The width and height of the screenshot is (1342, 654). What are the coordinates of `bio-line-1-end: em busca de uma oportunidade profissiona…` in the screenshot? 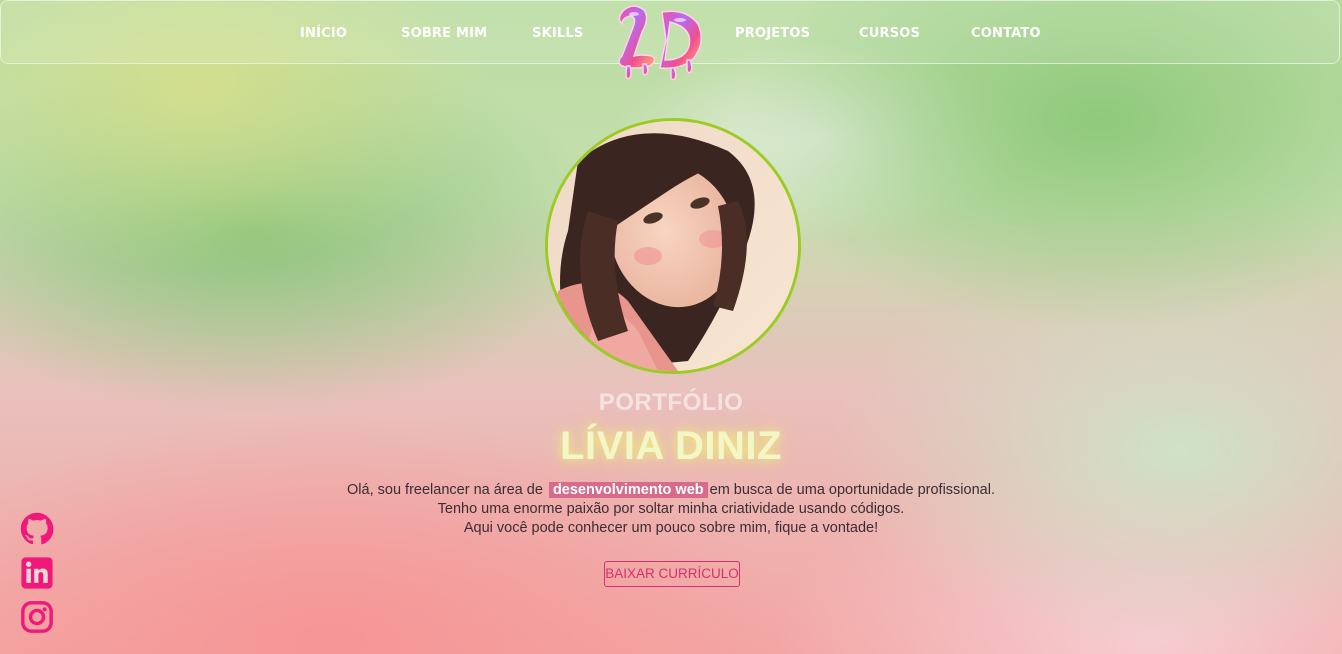 It's located at (852, 490).